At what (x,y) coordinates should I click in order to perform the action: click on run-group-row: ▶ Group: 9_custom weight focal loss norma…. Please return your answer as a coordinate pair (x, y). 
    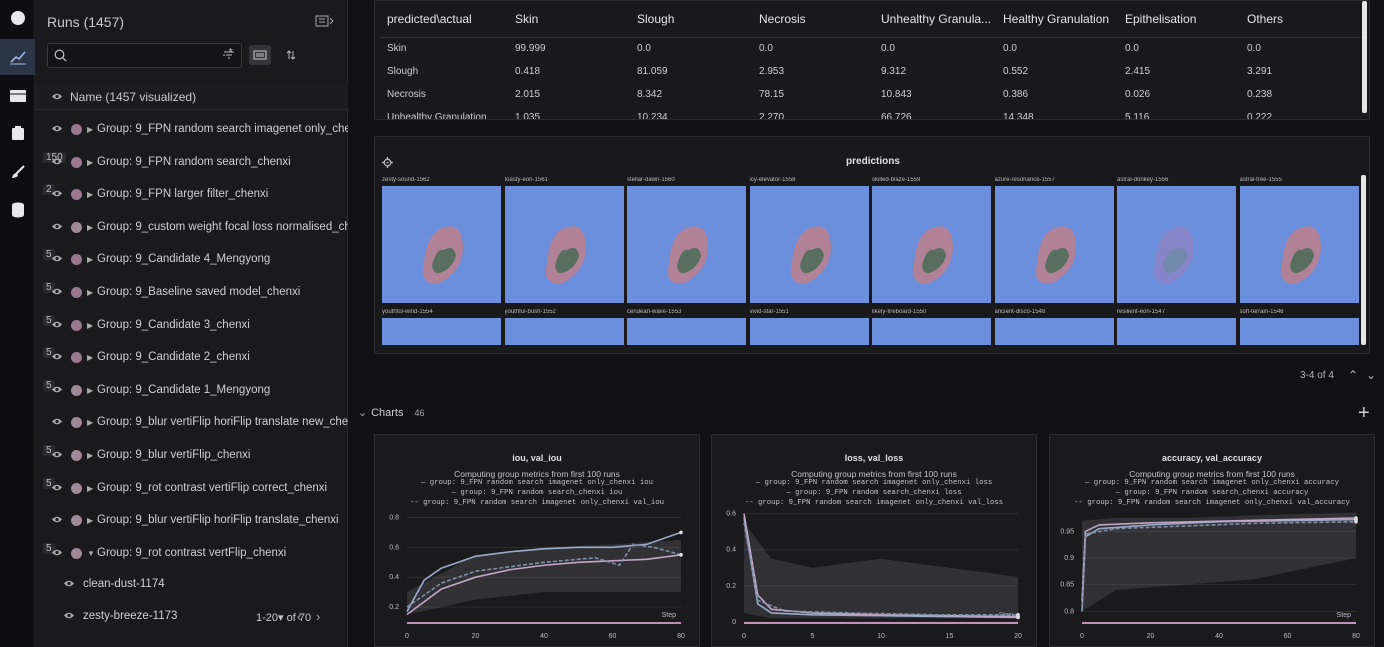
    Looking at the image, I should click on (191, 228).